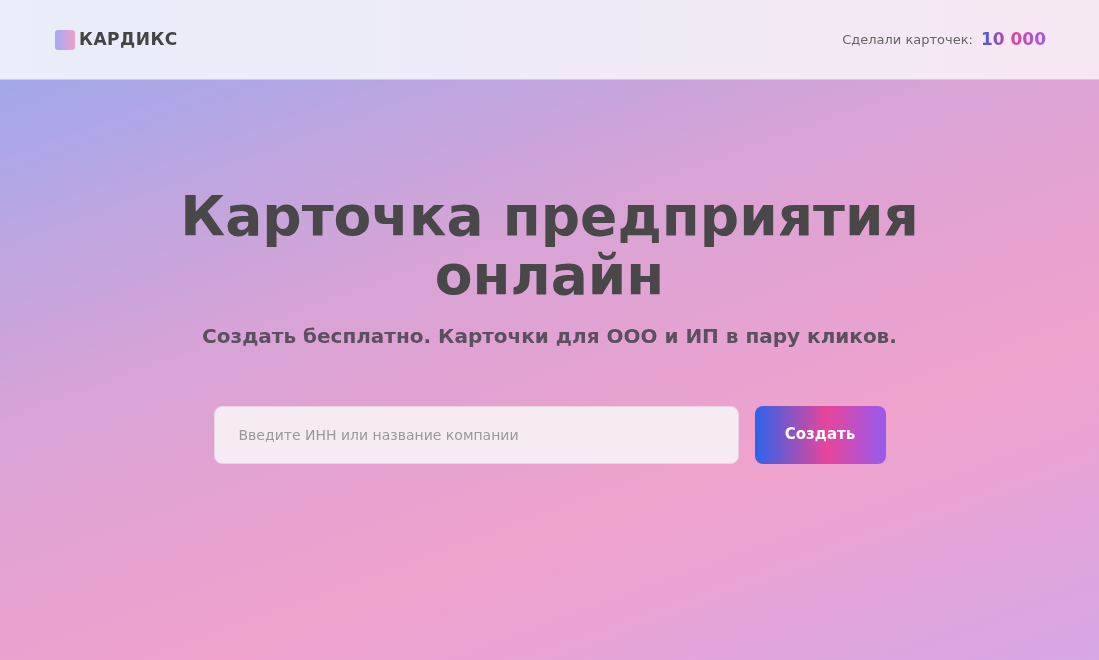 The image size is (1099, 660). What do you see at coordinates (128, 39) in the screenshot?
I see `logo: КАРДИКС` at bounding box center [128, 39].